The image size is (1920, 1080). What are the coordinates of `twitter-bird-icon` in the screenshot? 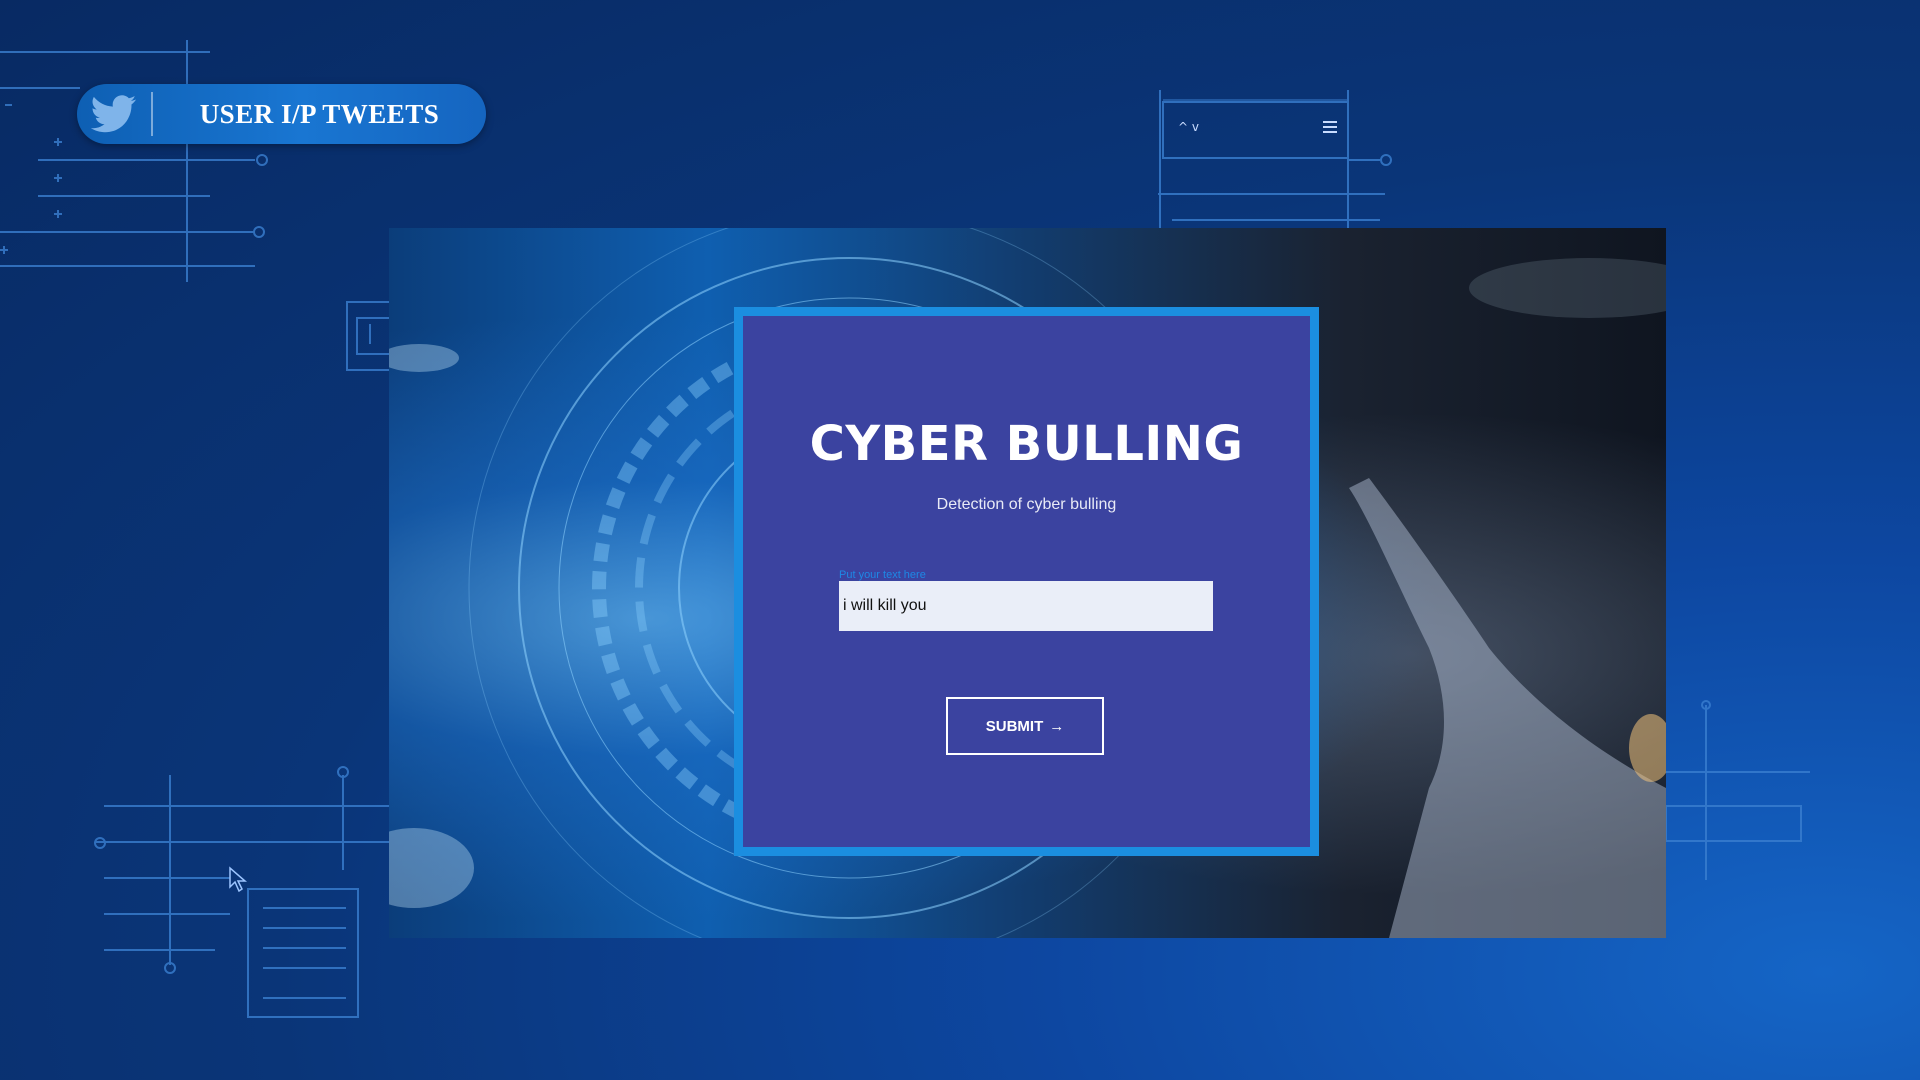 It's located at (114, 114).